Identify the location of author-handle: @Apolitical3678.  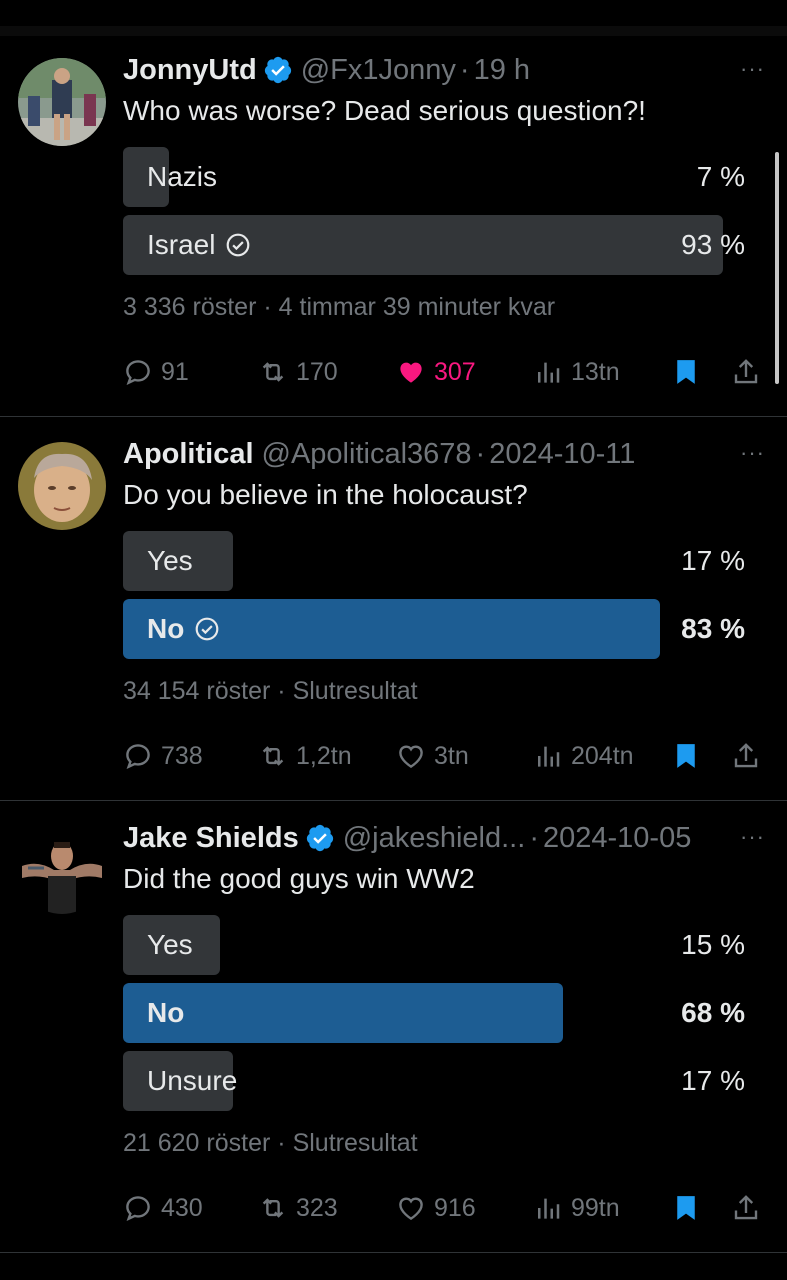
(367, 454).